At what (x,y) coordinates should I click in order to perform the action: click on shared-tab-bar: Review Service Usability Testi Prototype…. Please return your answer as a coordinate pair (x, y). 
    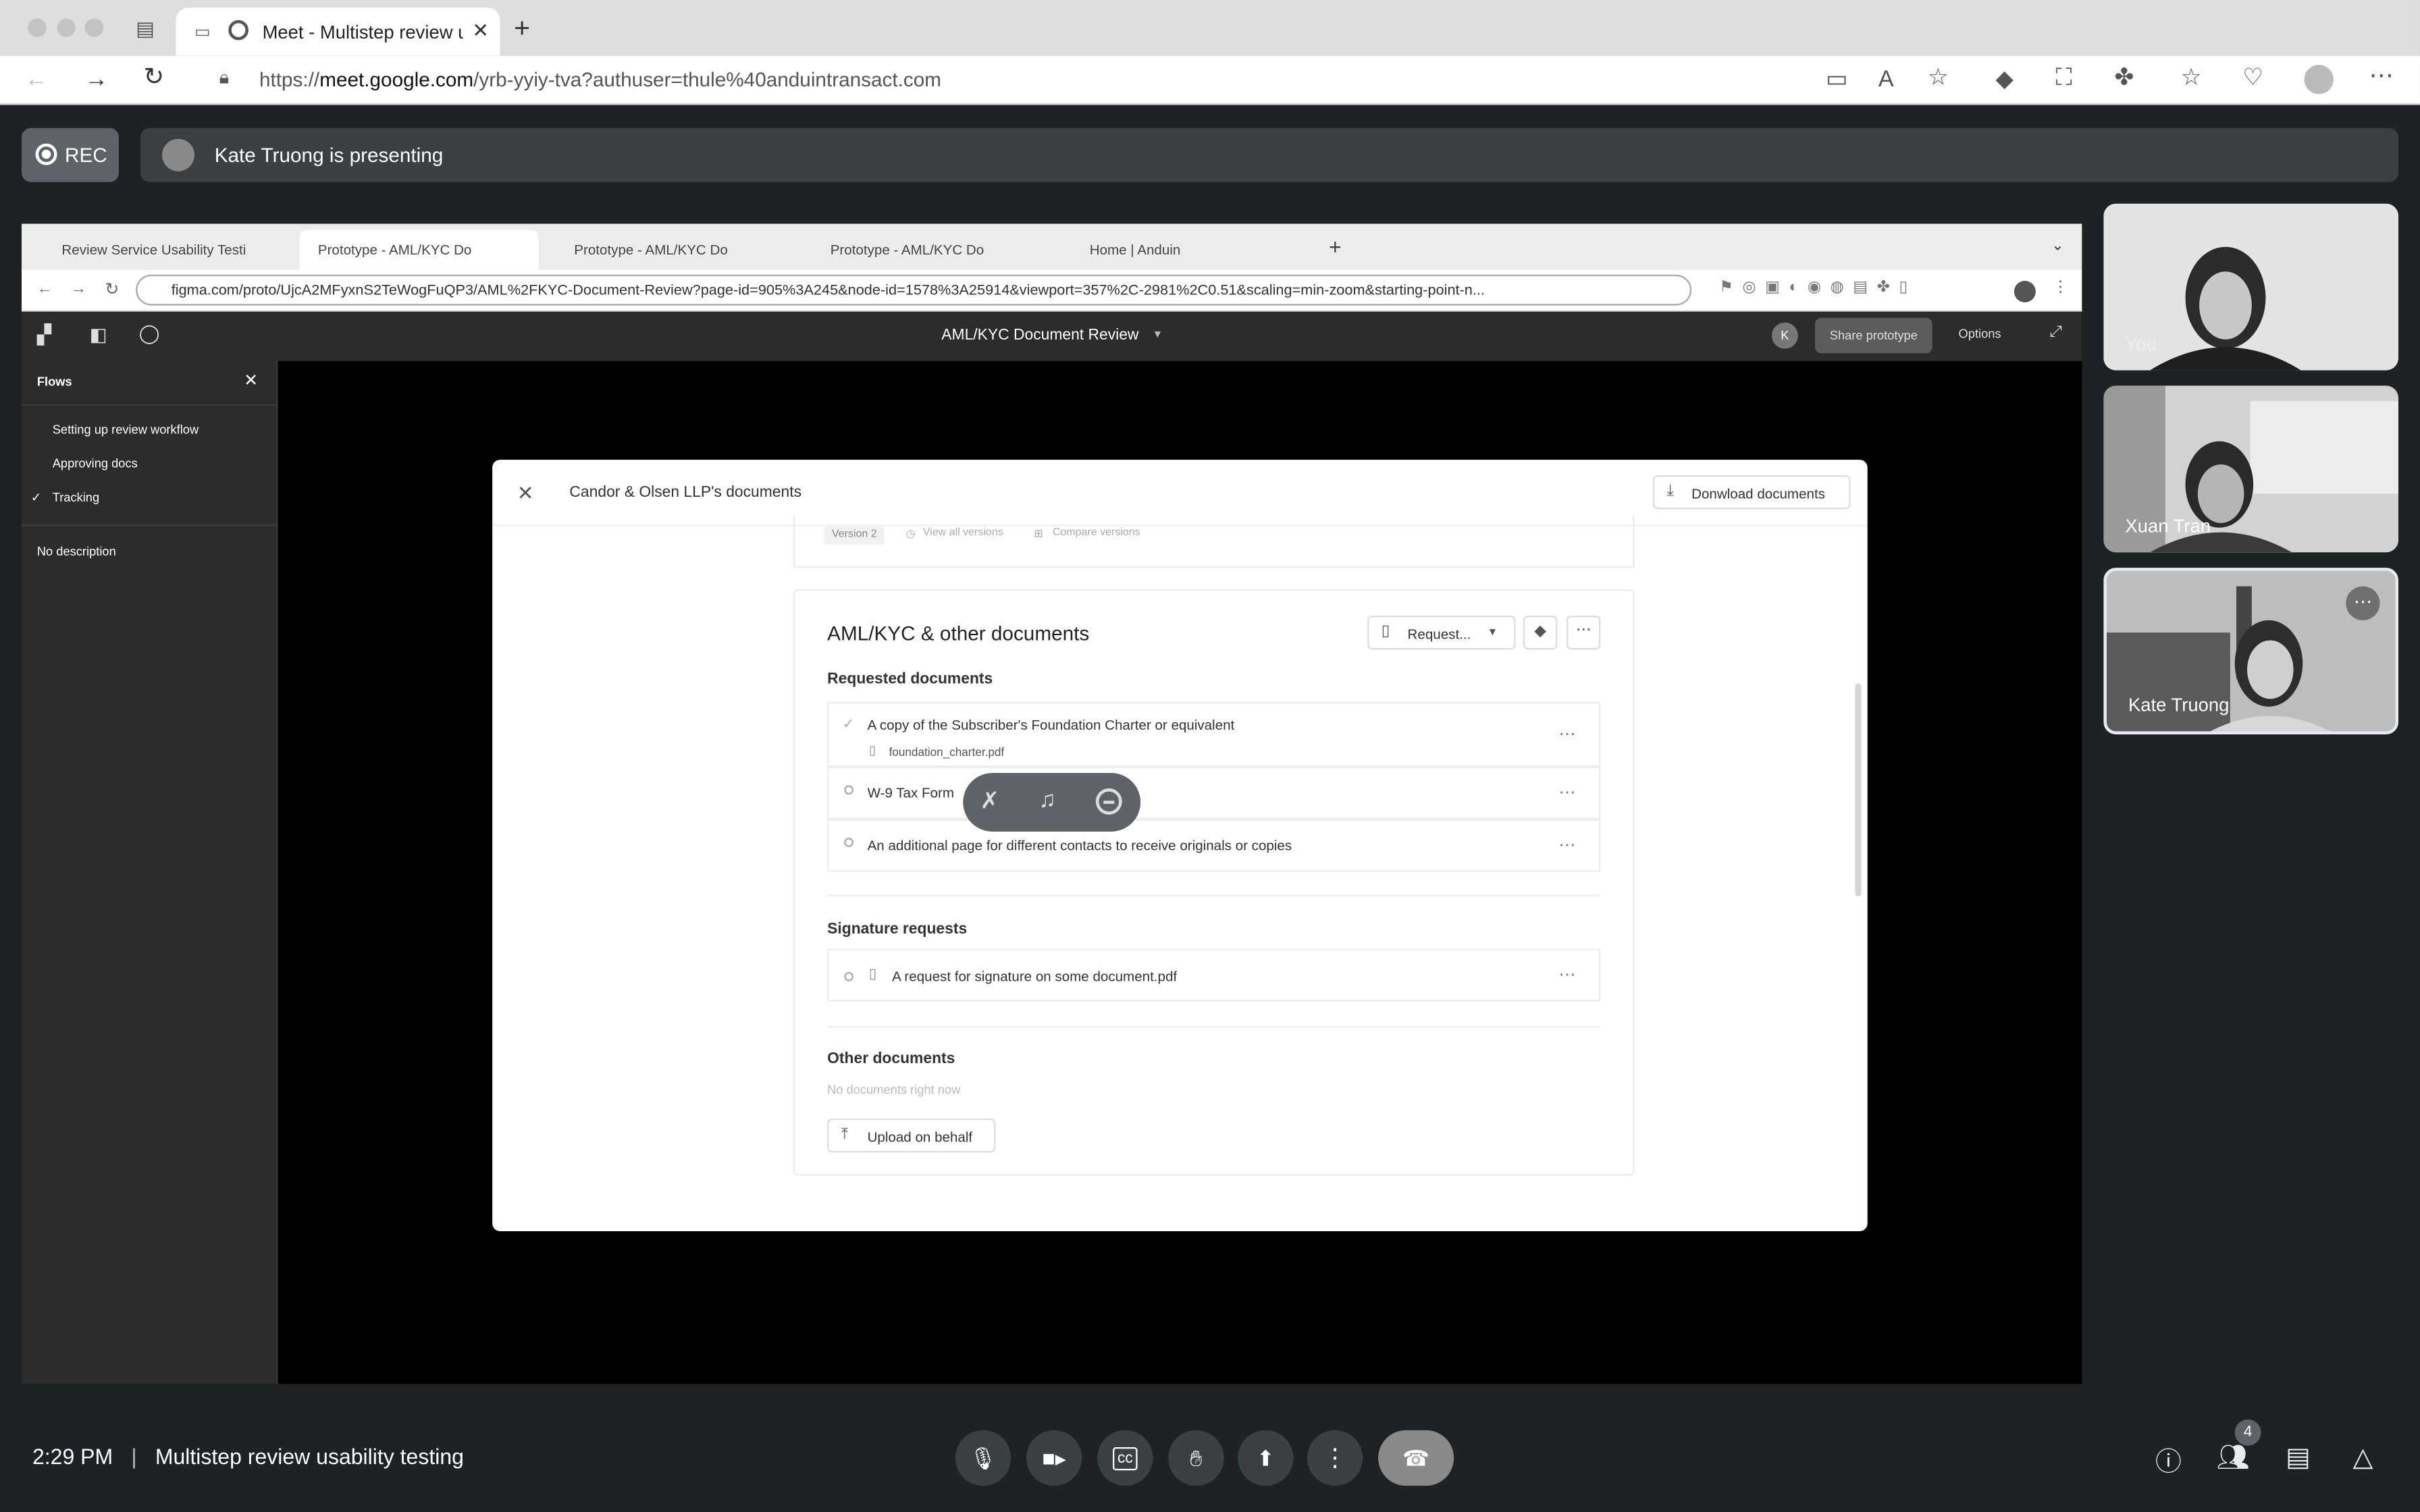
    Looking at the image, I should click on (1051, 246).